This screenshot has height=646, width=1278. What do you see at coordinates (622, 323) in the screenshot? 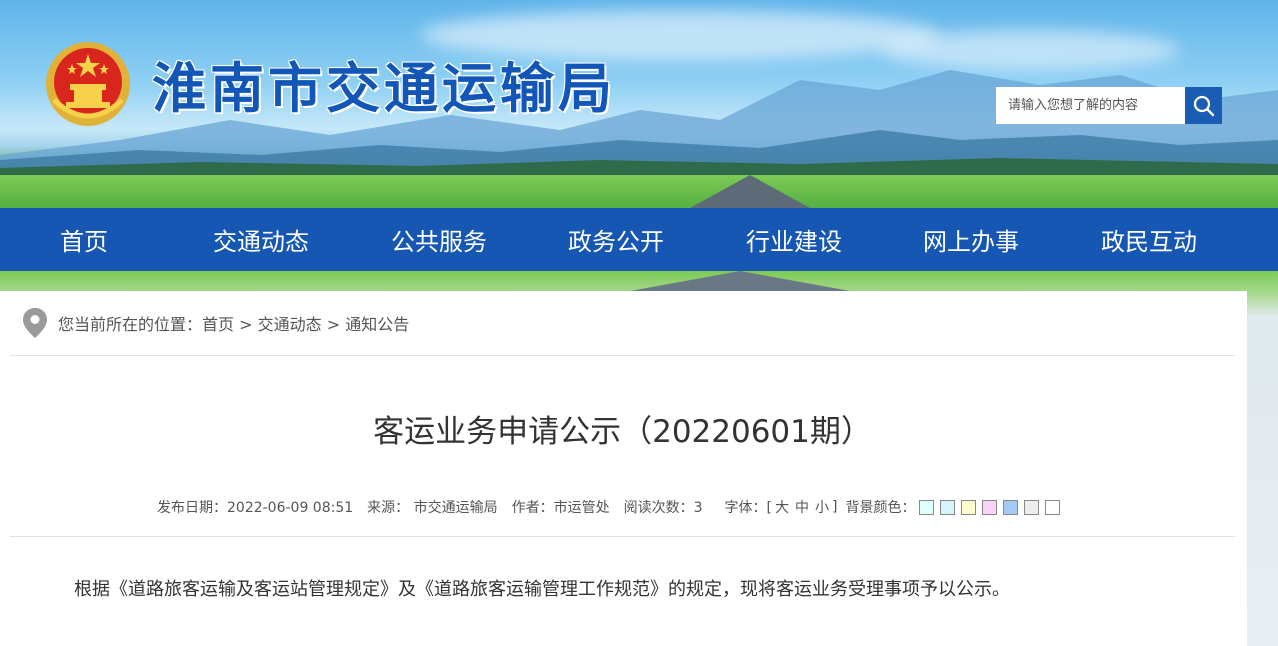
I see `breadcrumb: 您当前所在的位置：首页 > 交通动态 > 通知公告` at bounding box center [622, 323].